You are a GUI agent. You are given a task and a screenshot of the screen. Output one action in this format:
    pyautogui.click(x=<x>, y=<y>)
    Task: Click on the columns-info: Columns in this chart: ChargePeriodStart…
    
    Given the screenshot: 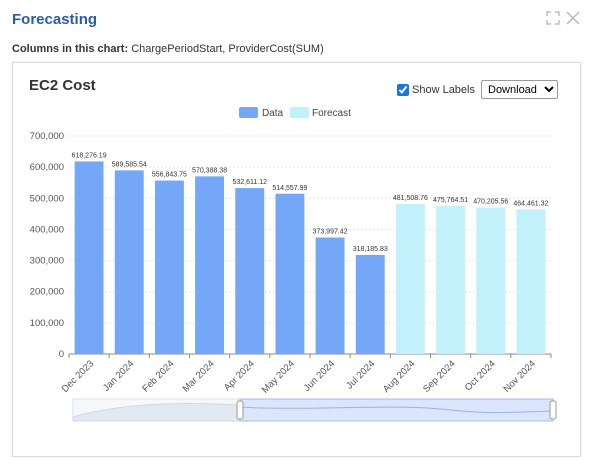 What is the action you would take?
    pyautogui.click(x=168, y=49)
    